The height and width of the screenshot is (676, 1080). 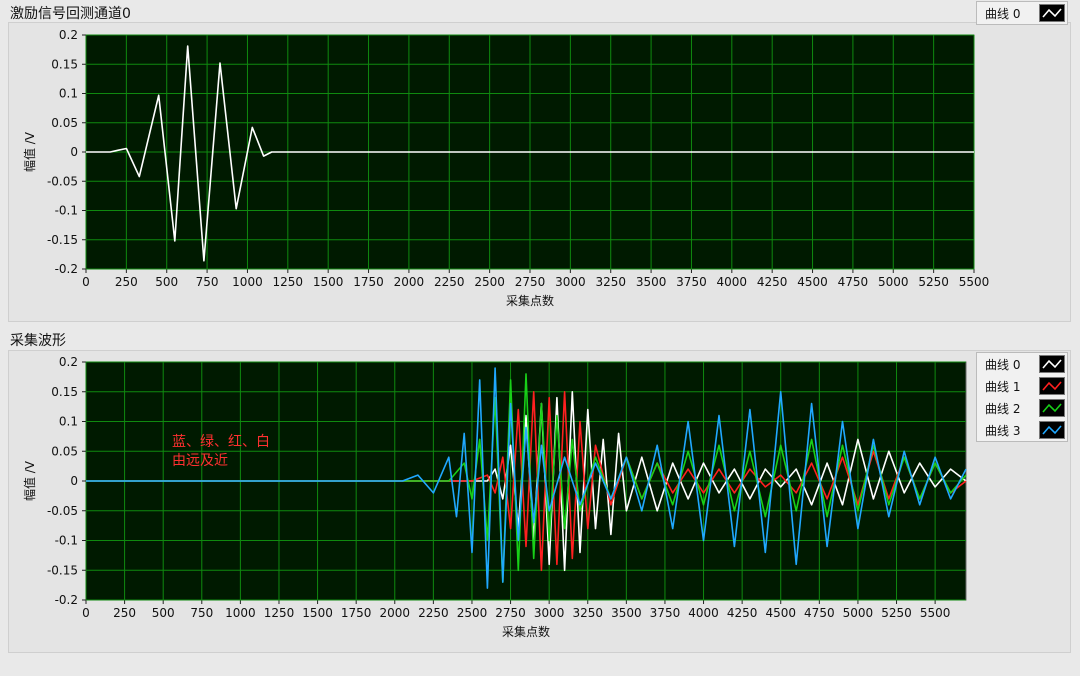 I want to click on acquisition-x-tick-label: 1750, so click(x=356, y=613).